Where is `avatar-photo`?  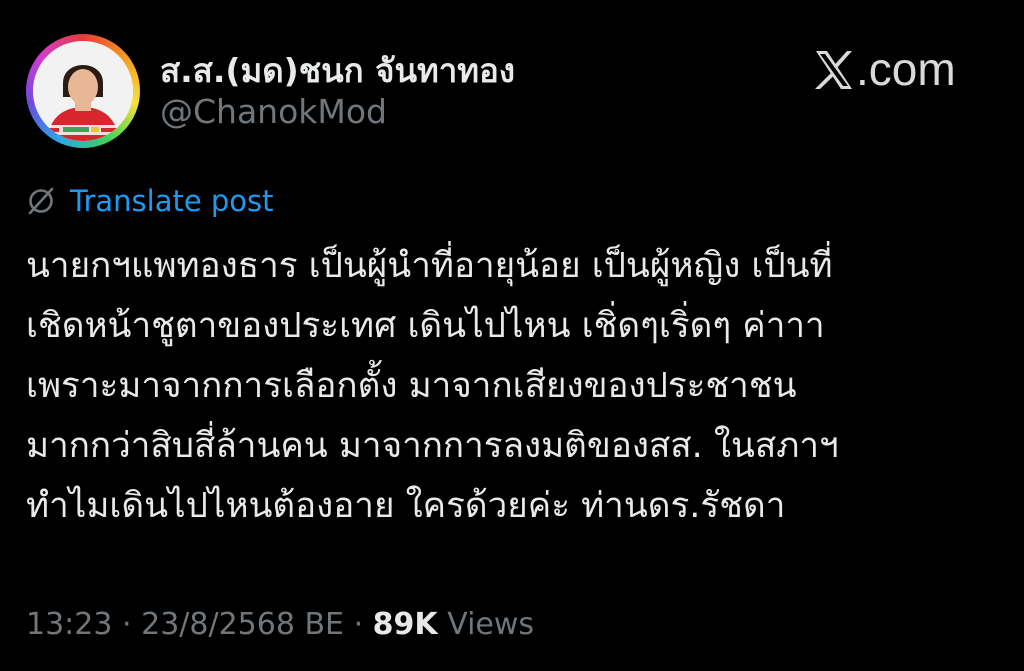
avatar-photo is located at coordinates (83, 91).